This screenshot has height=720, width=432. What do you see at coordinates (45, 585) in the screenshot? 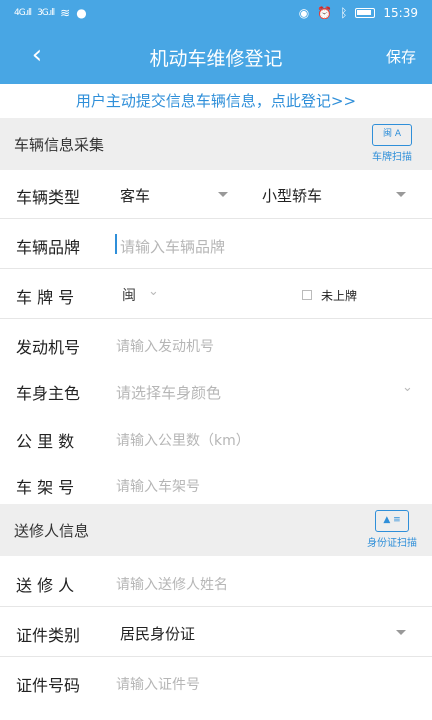
I see `field-label: 送 修 人` at bounding box center [45, 585].